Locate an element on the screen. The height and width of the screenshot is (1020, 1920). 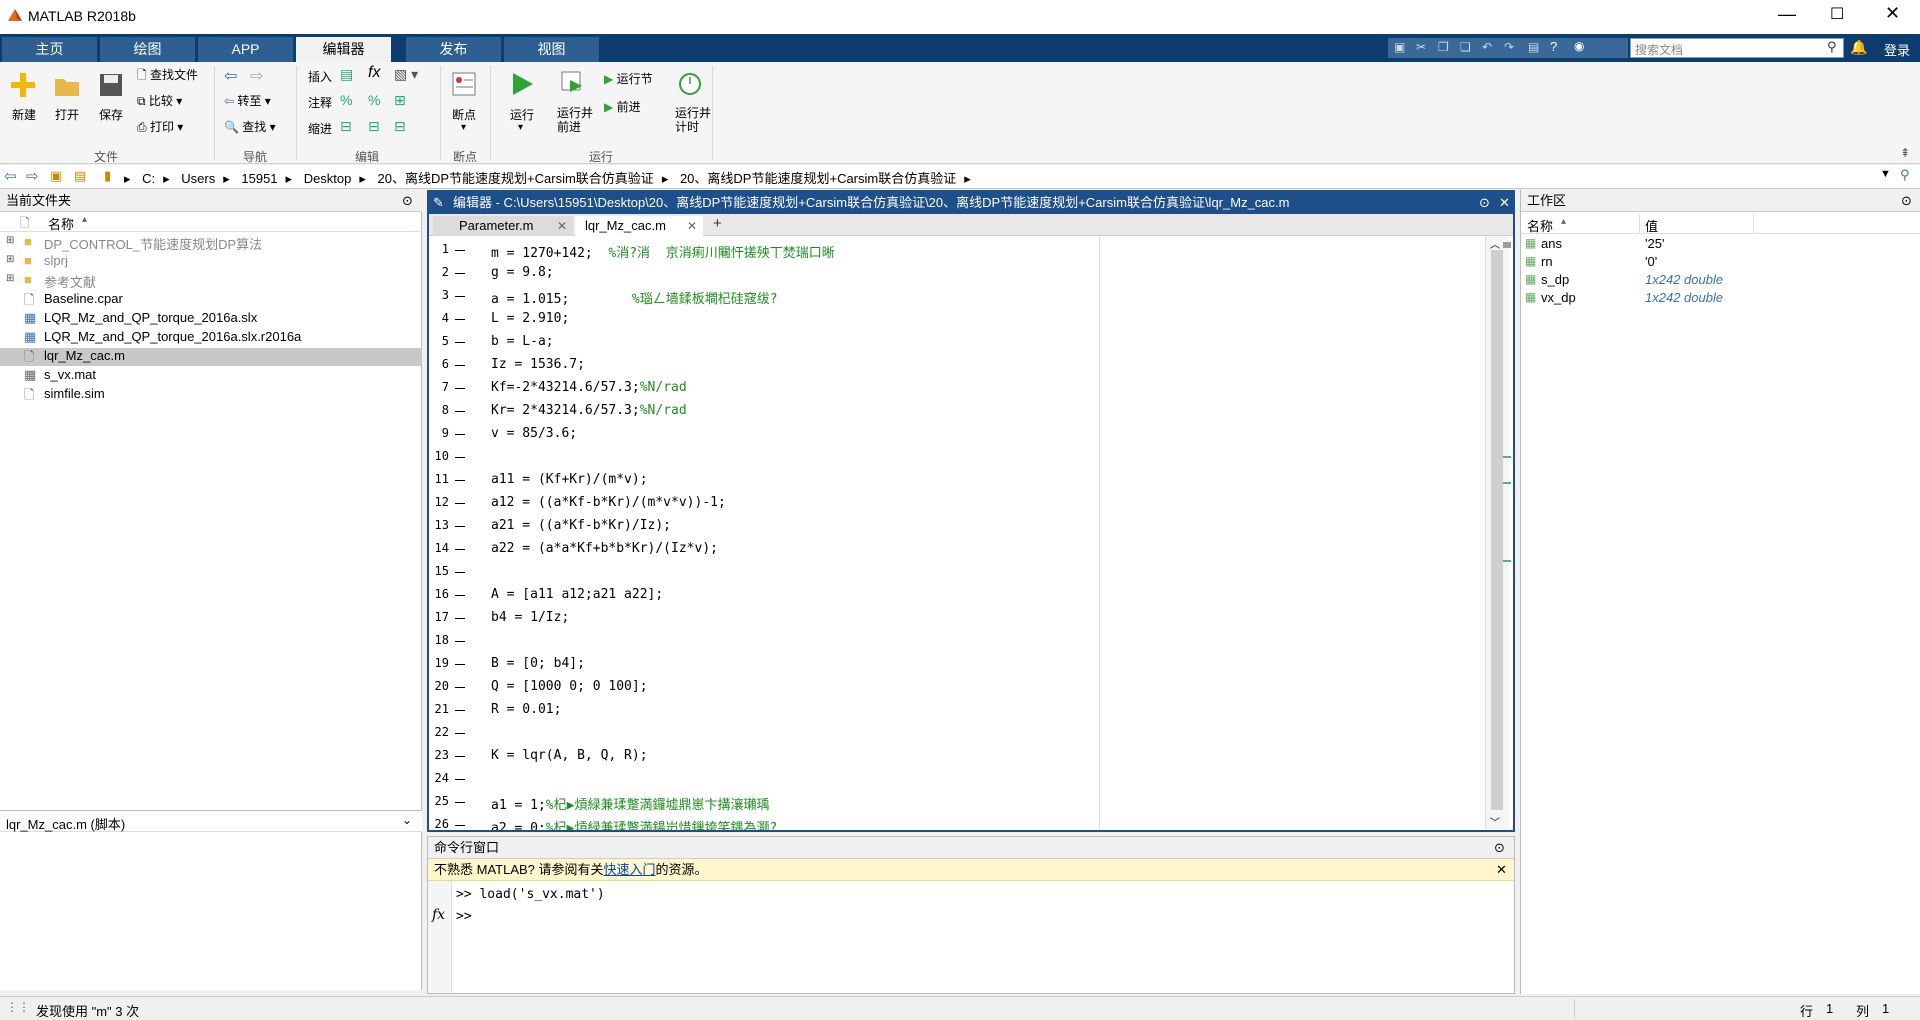
code-line: 7 Kf=-2*43214.6/57.3;%N/rad is located at coordinates (759, 388).